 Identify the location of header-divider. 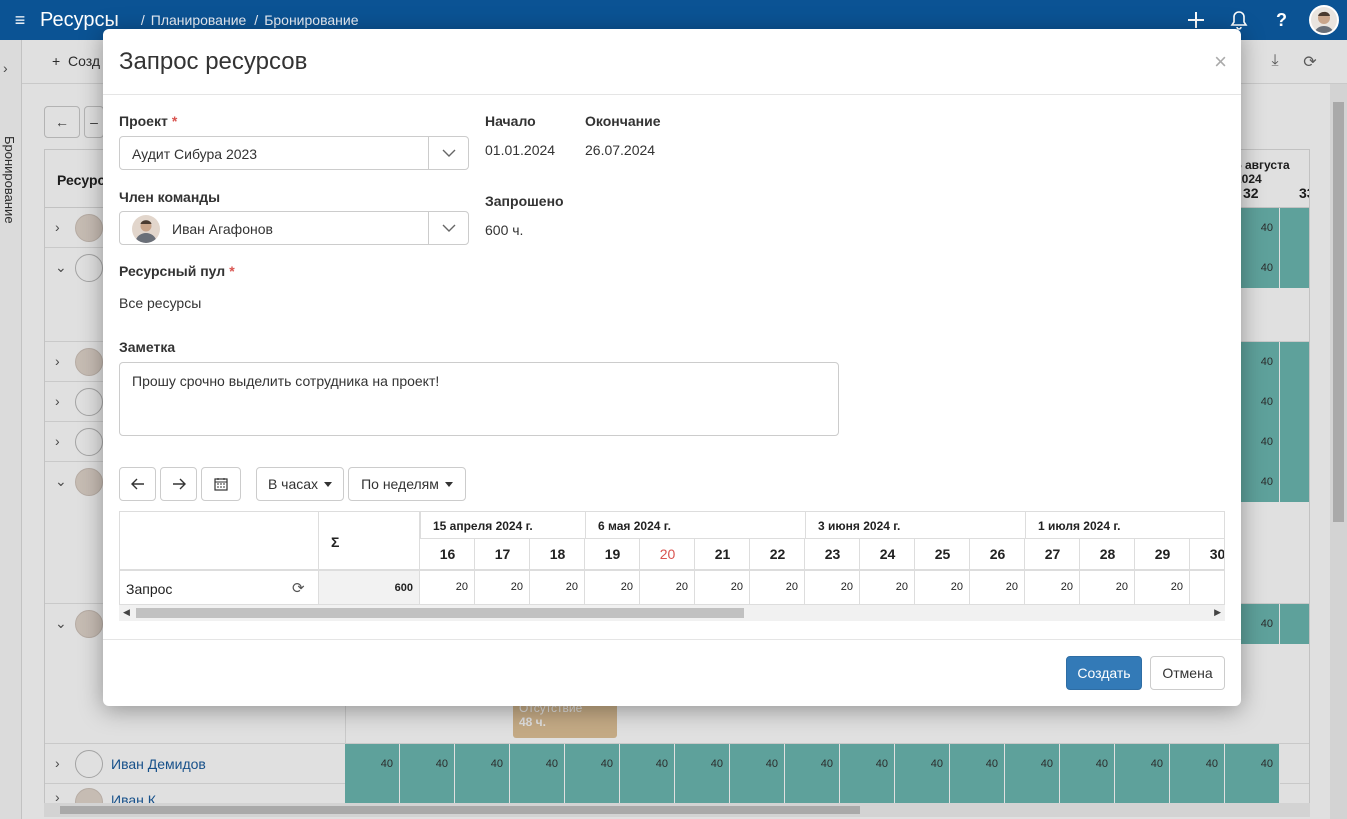
(672, 570).